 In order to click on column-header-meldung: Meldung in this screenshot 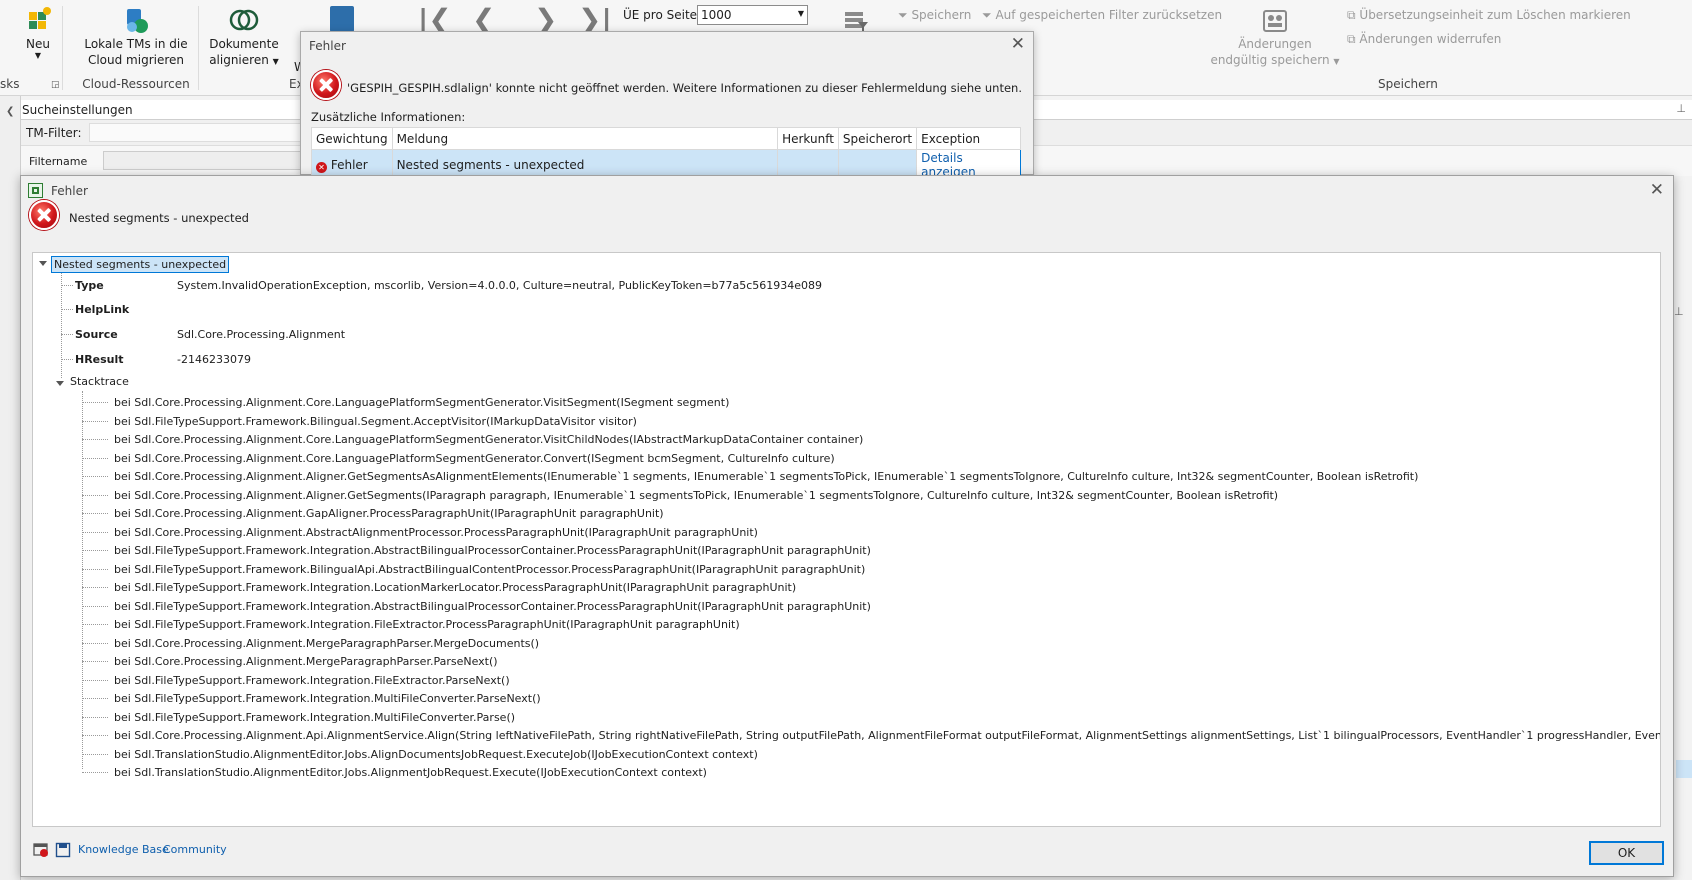, I will do `click(585, 138)`.